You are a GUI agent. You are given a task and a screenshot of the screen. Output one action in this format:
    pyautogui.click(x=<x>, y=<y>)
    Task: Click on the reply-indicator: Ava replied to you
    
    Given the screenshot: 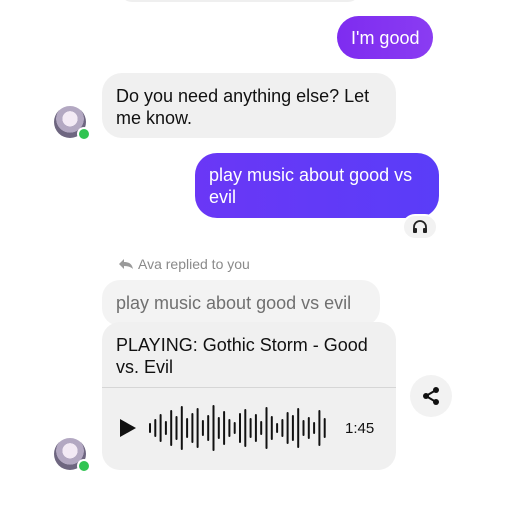 What is the action you would take?
    pyautogui.click(x=184, y=264)
    